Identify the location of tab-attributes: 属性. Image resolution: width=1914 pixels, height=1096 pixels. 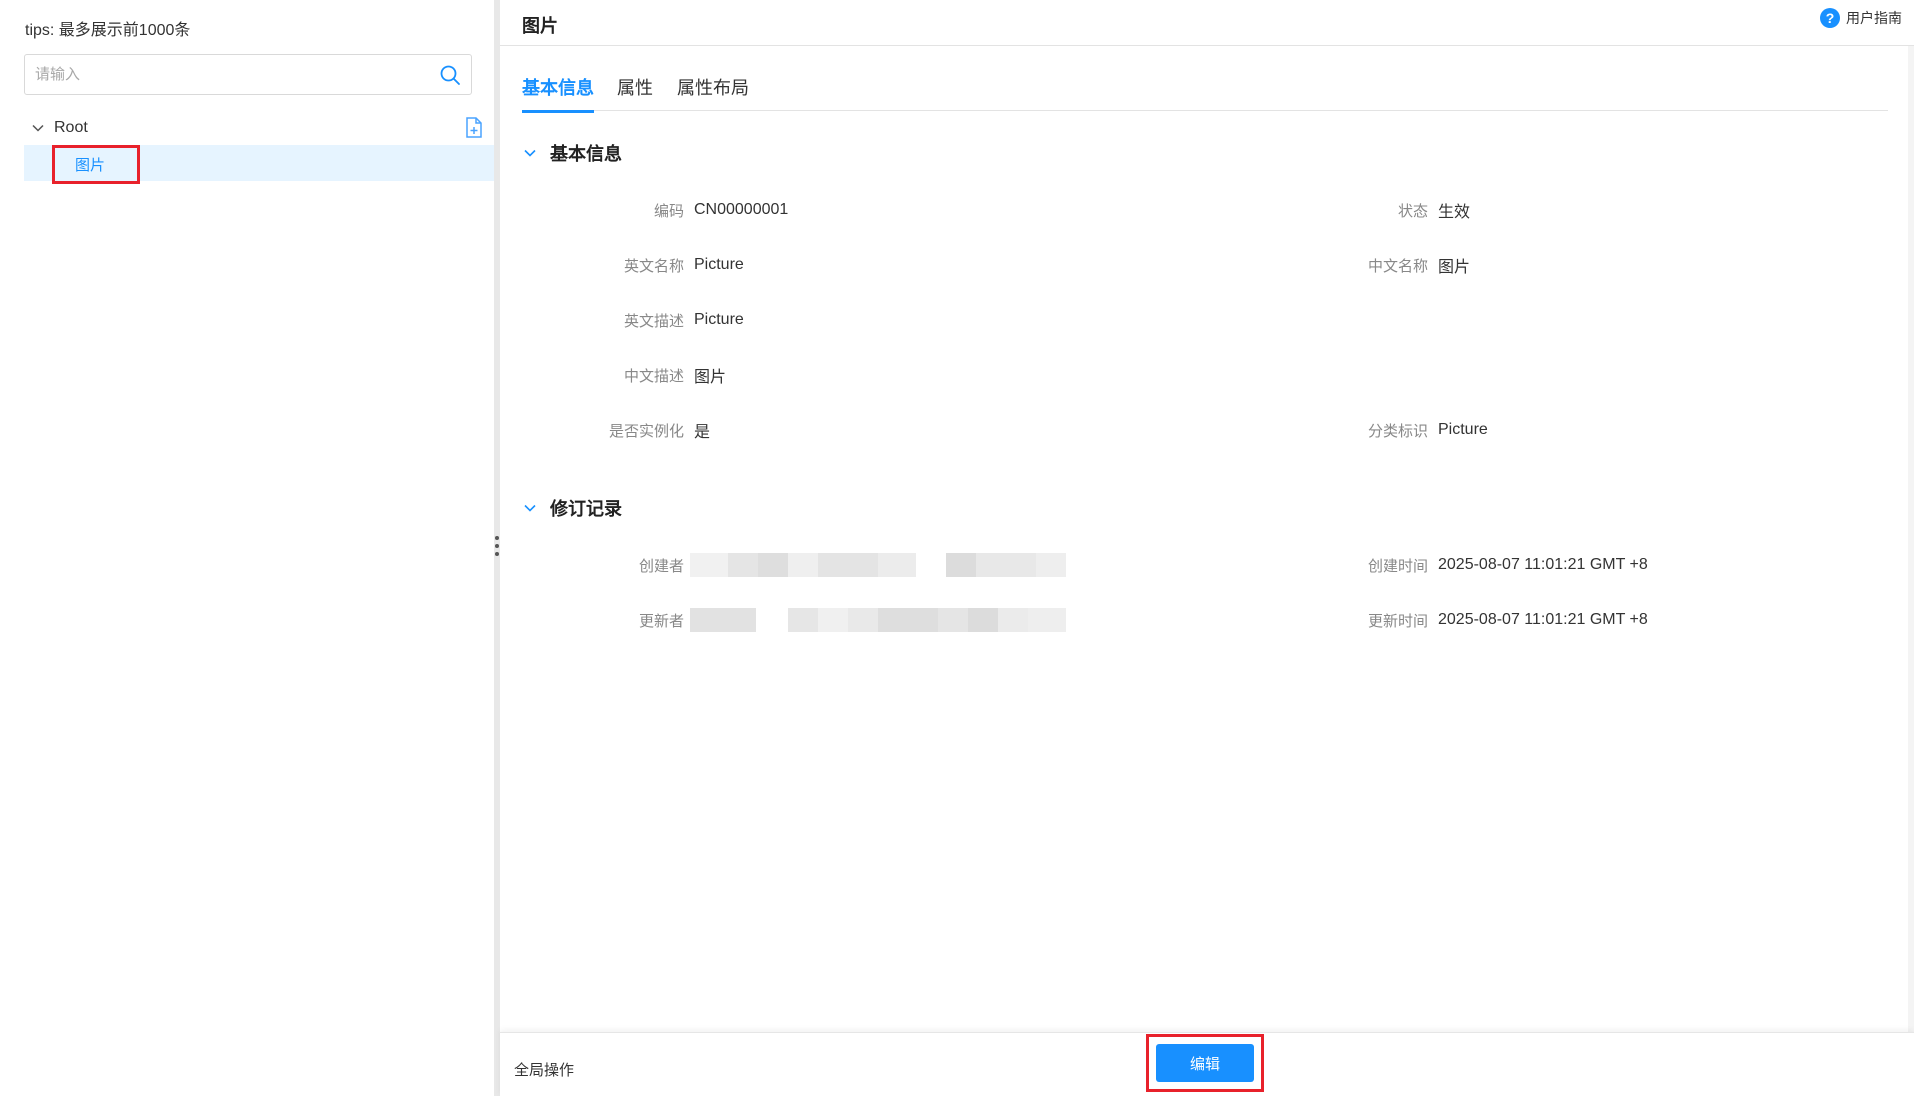
(635, 92).